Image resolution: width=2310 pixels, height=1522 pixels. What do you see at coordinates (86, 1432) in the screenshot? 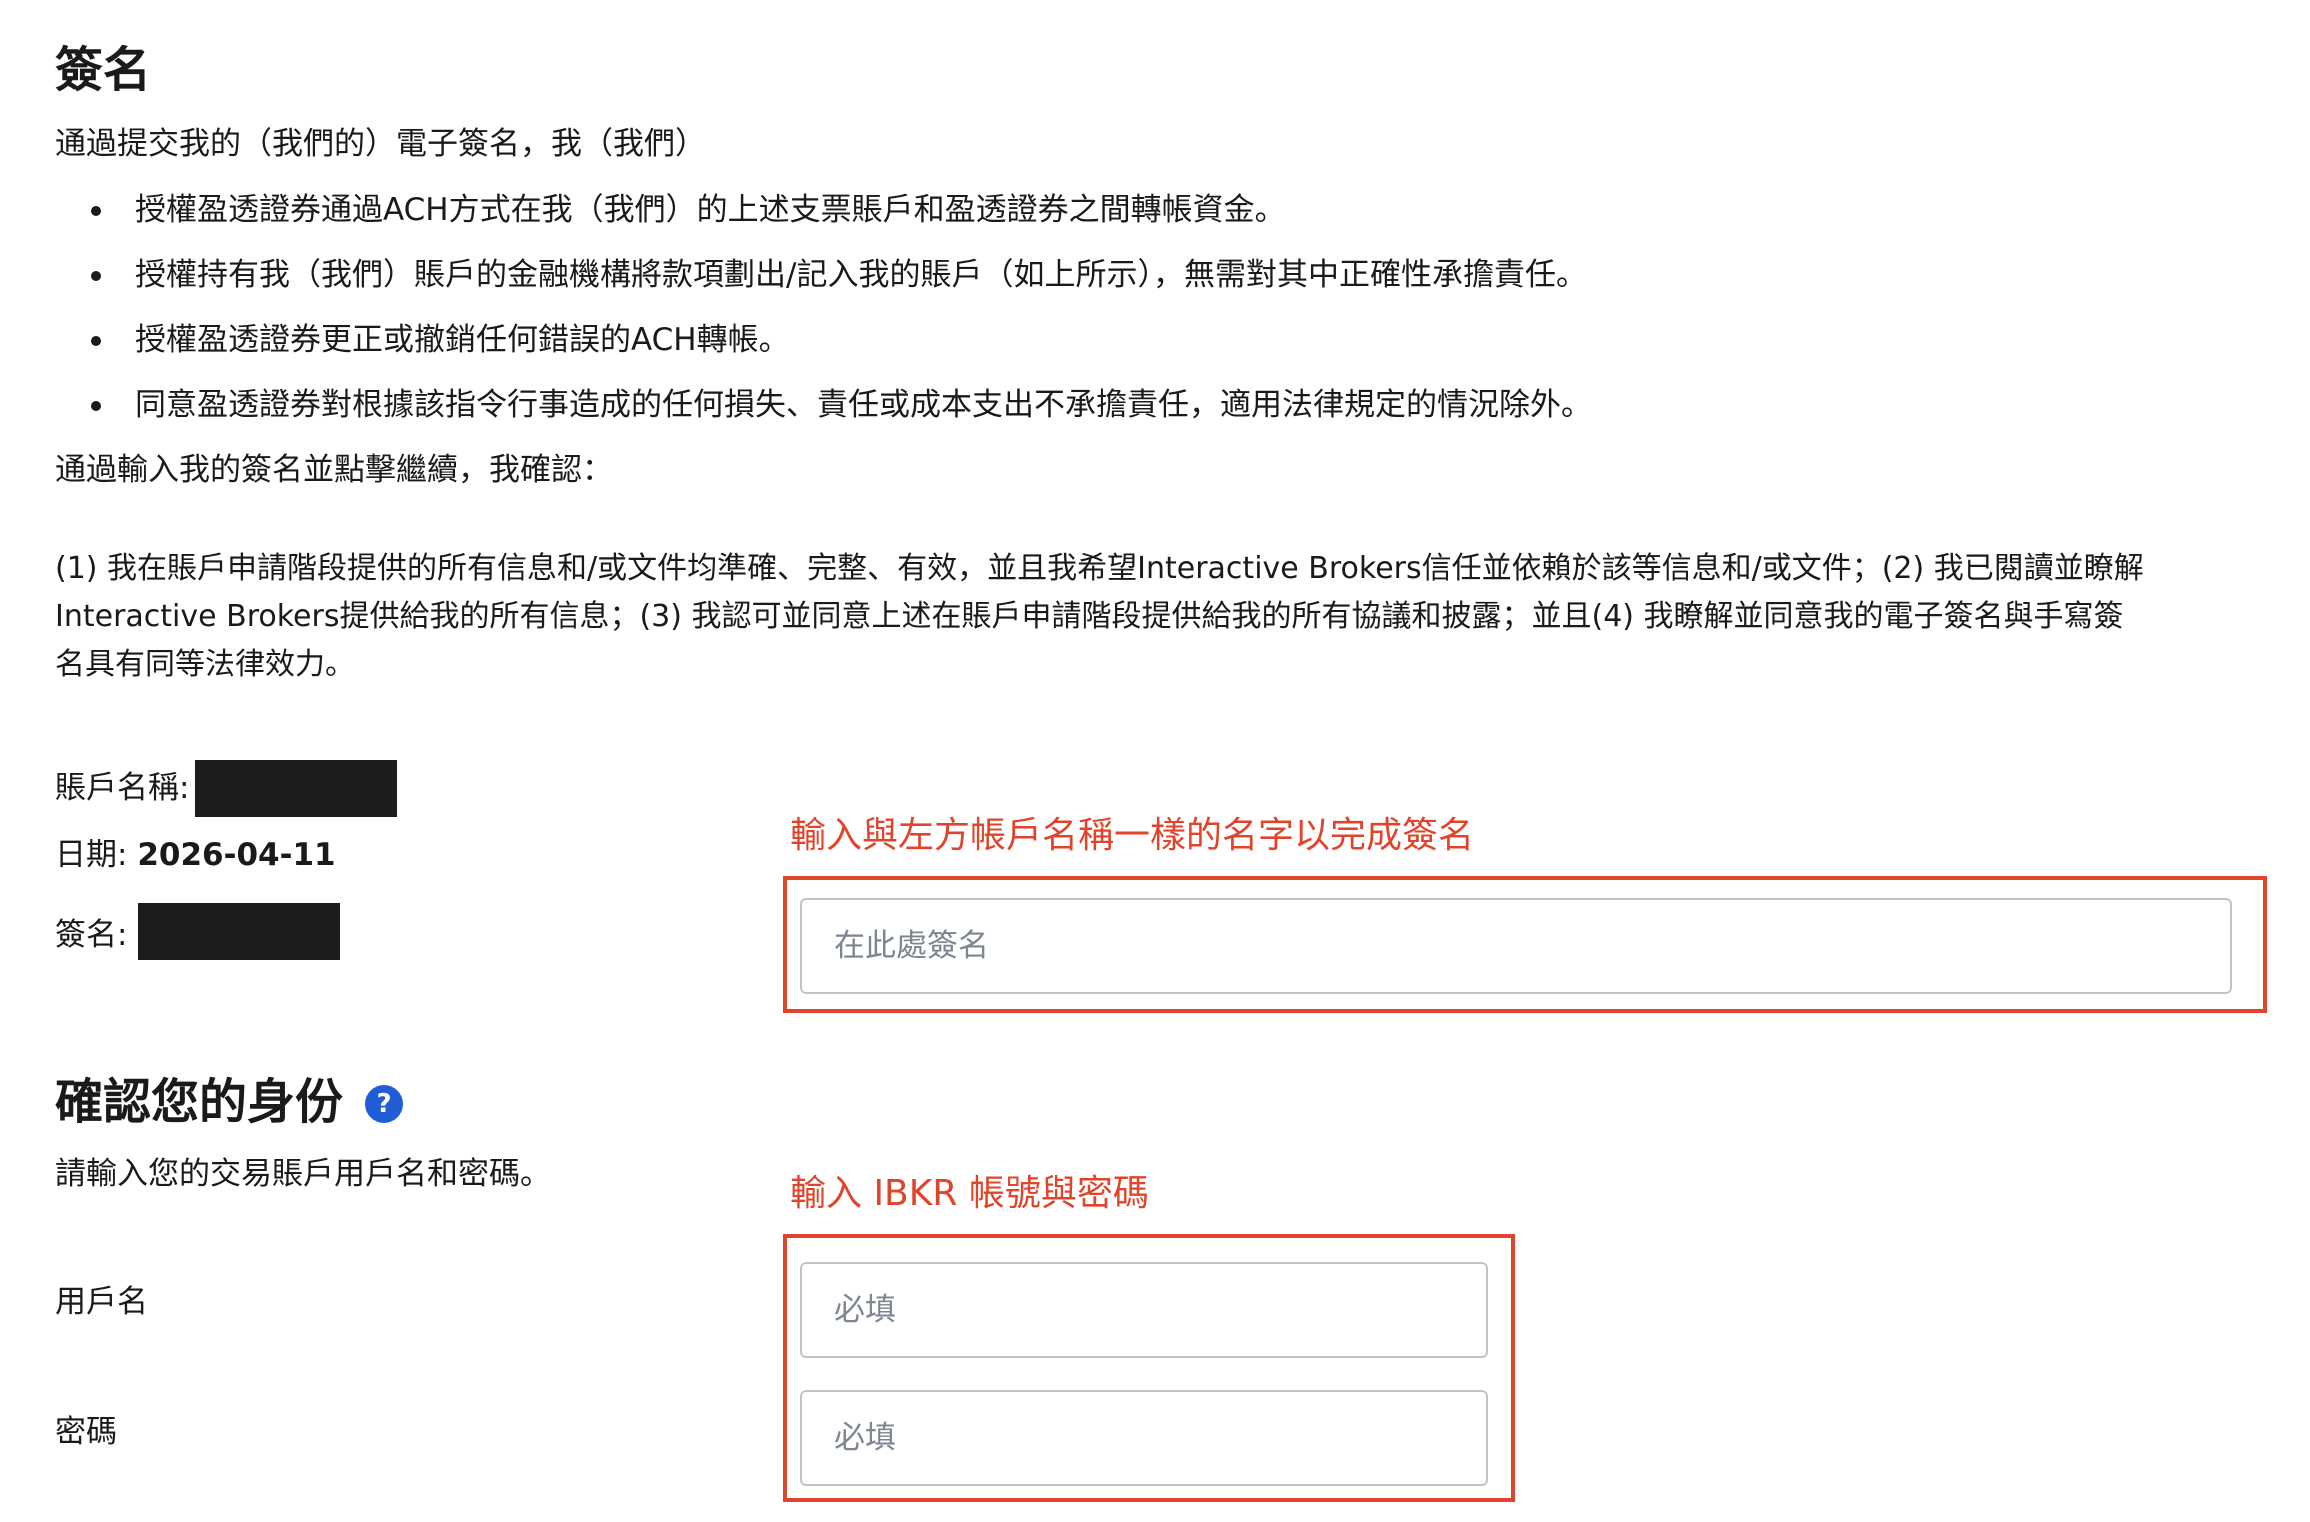
I see `password-label: 密碼` at bounding box center [86, 1432].